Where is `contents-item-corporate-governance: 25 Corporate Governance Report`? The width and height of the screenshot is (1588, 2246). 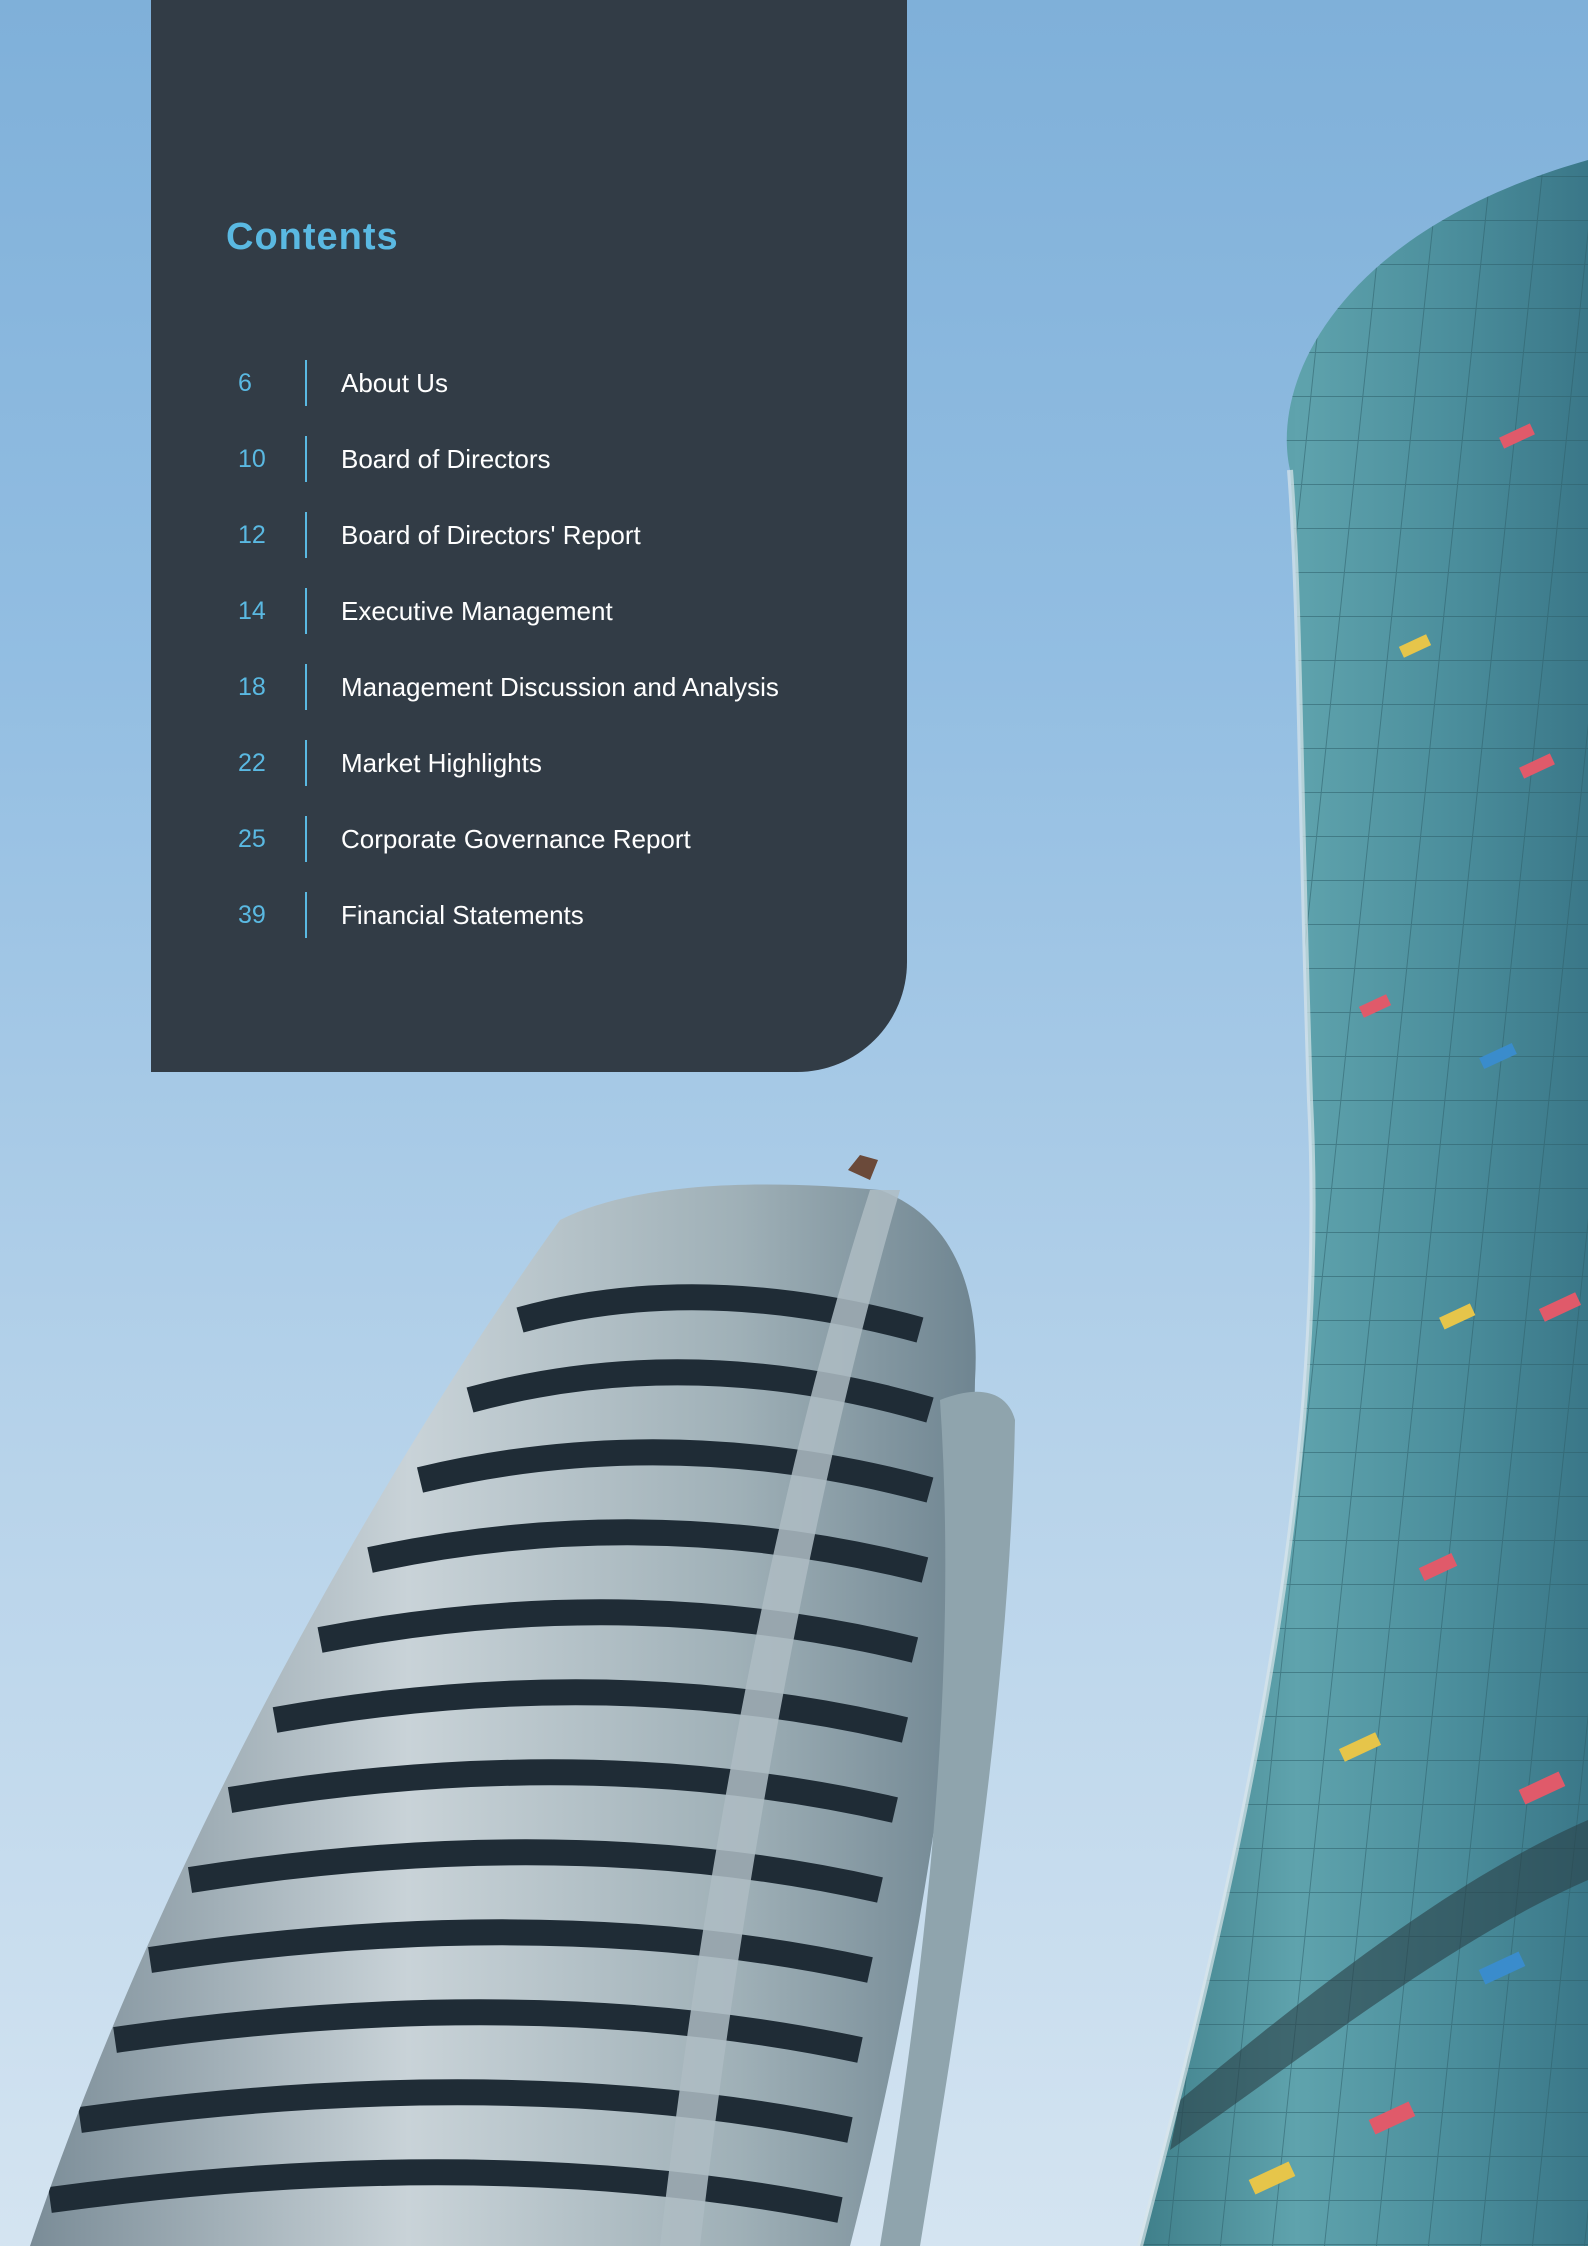 contents-item-corporate-governance: 25 Corporate Governance Report is located at coordinates (546, 852).